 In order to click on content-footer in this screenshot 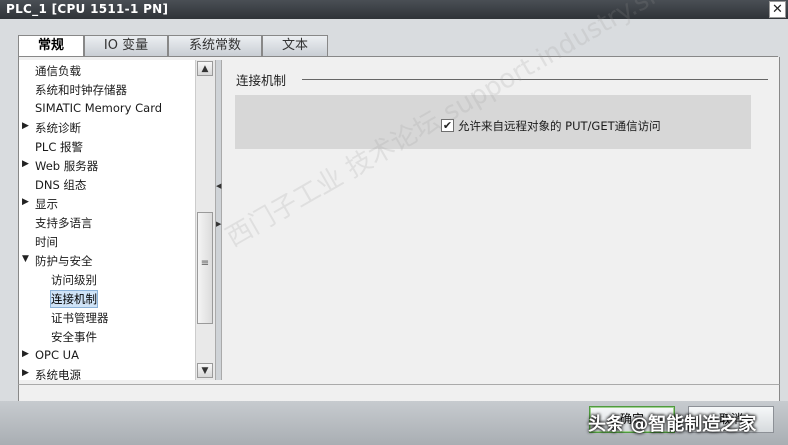, I will do `click(399, 393)`.